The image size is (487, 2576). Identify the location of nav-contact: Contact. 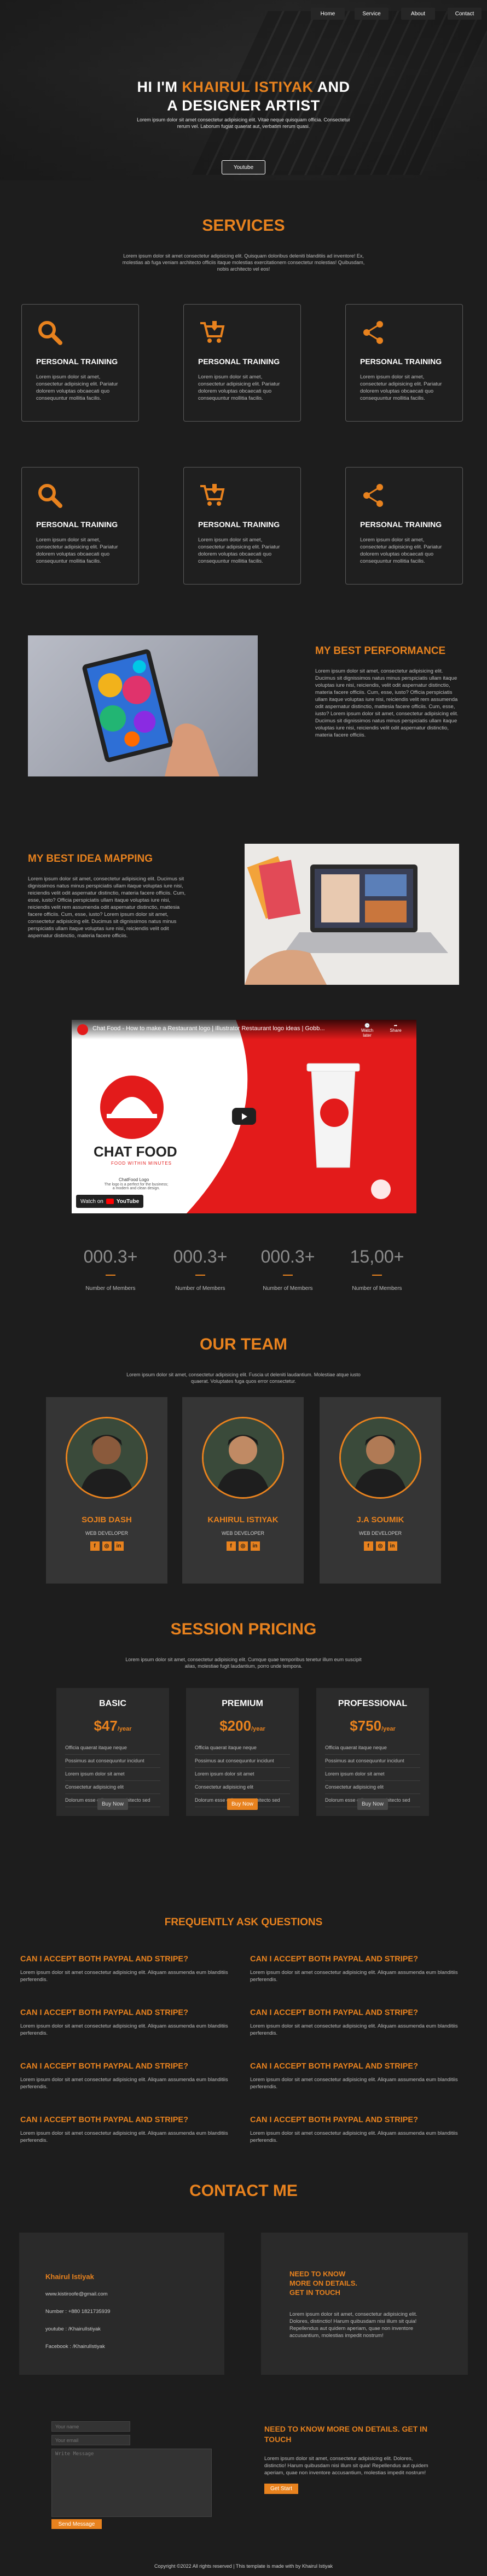
(465, 14).